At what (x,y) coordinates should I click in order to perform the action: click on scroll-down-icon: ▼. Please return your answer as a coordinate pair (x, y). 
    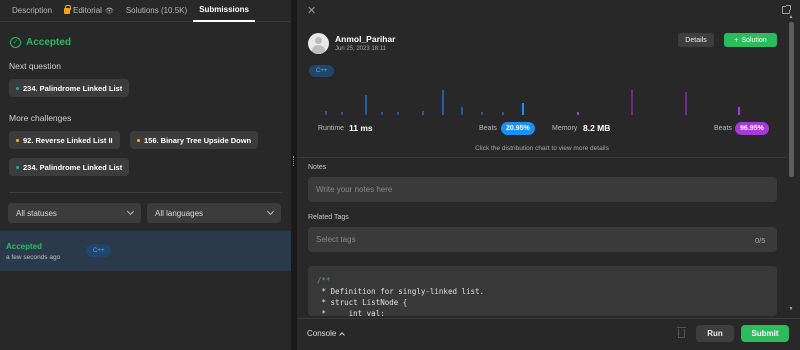
    Looking at the image, I should click on (791, 309).